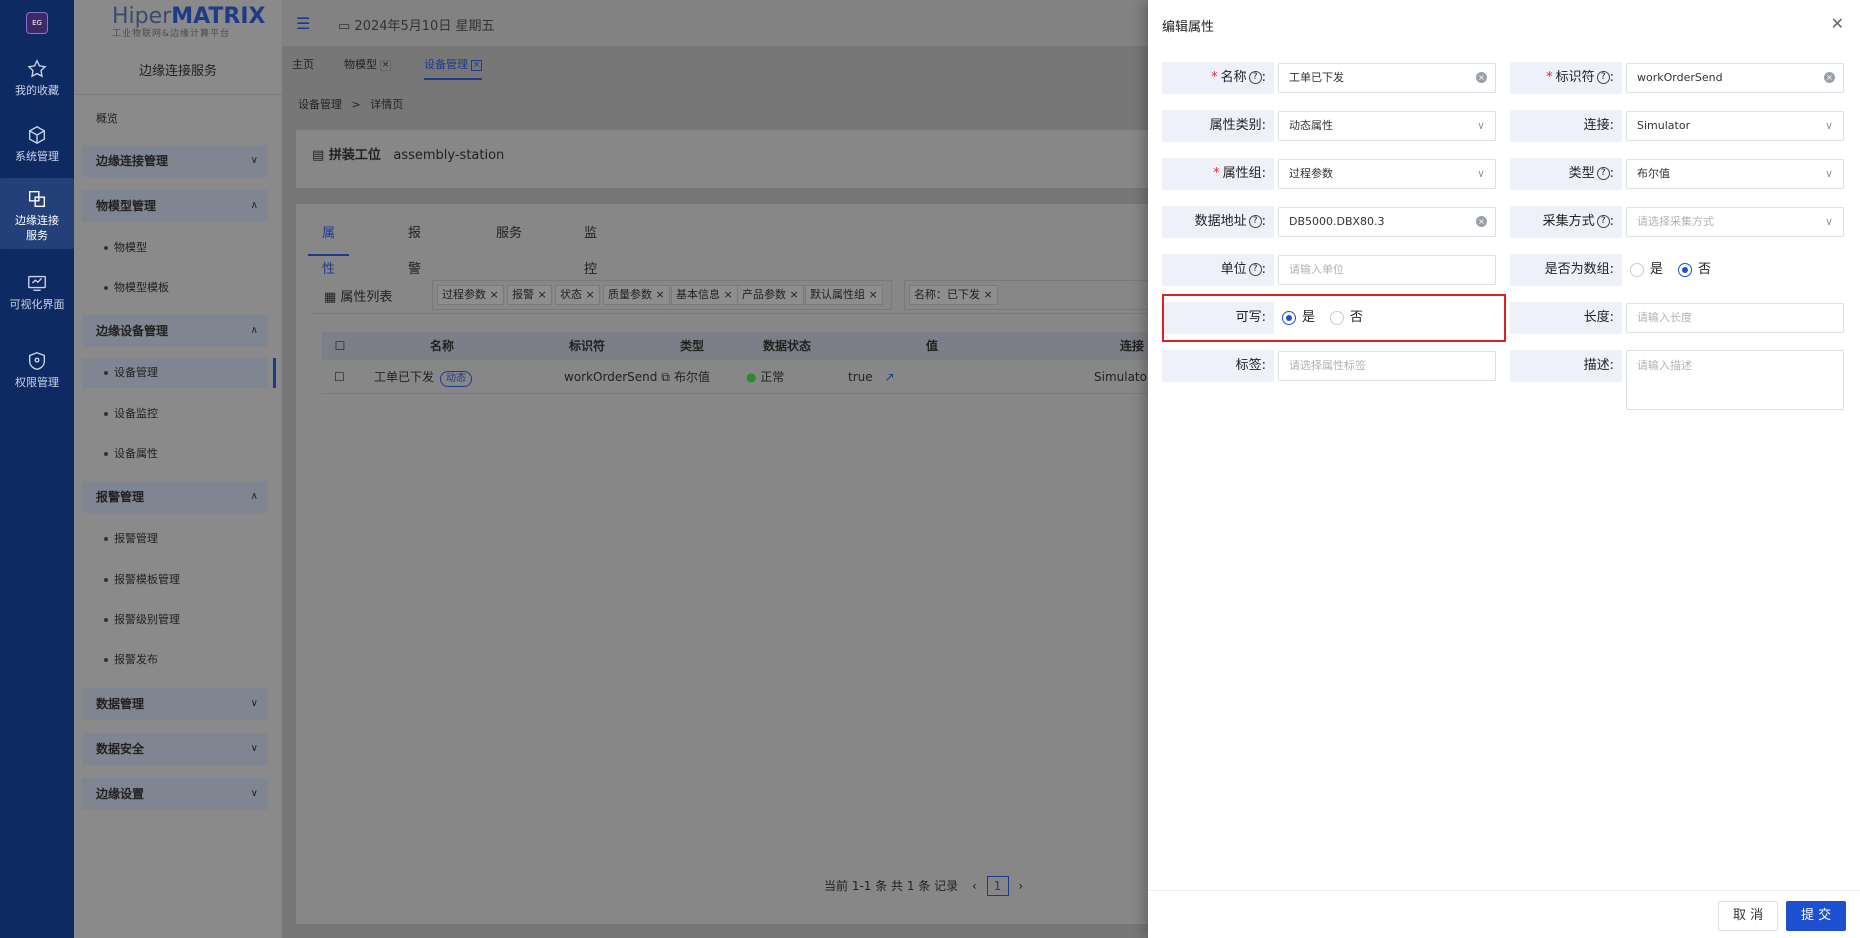 The height and width of the screenshot is (938, 1860). Describe the element at coordinates (37, 213) in the screenshot. I see `rail-item-edge: 边缘连接服务` at that location.